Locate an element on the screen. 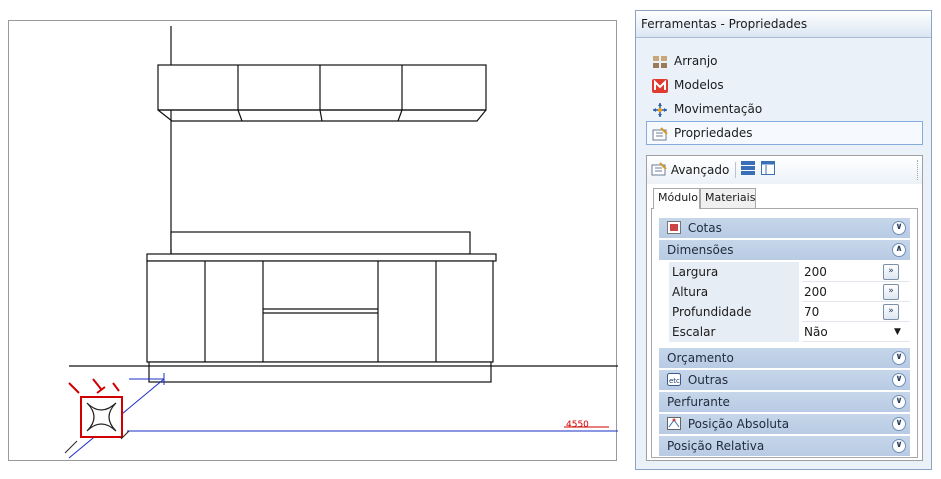 The image size is (941, 479). advanced-button: Avançado is located at coordinates (690, 170).